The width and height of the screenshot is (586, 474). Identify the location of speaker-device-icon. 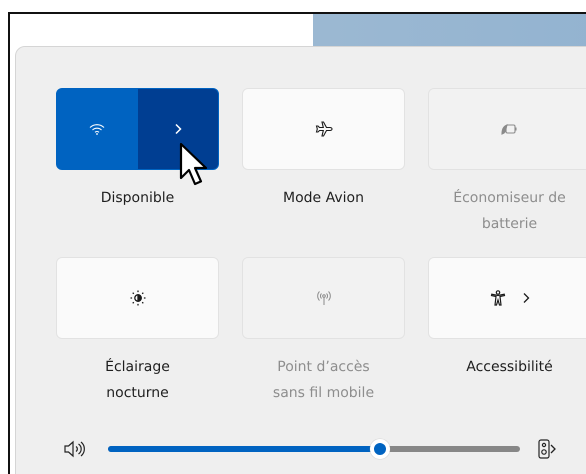
(544, 449).